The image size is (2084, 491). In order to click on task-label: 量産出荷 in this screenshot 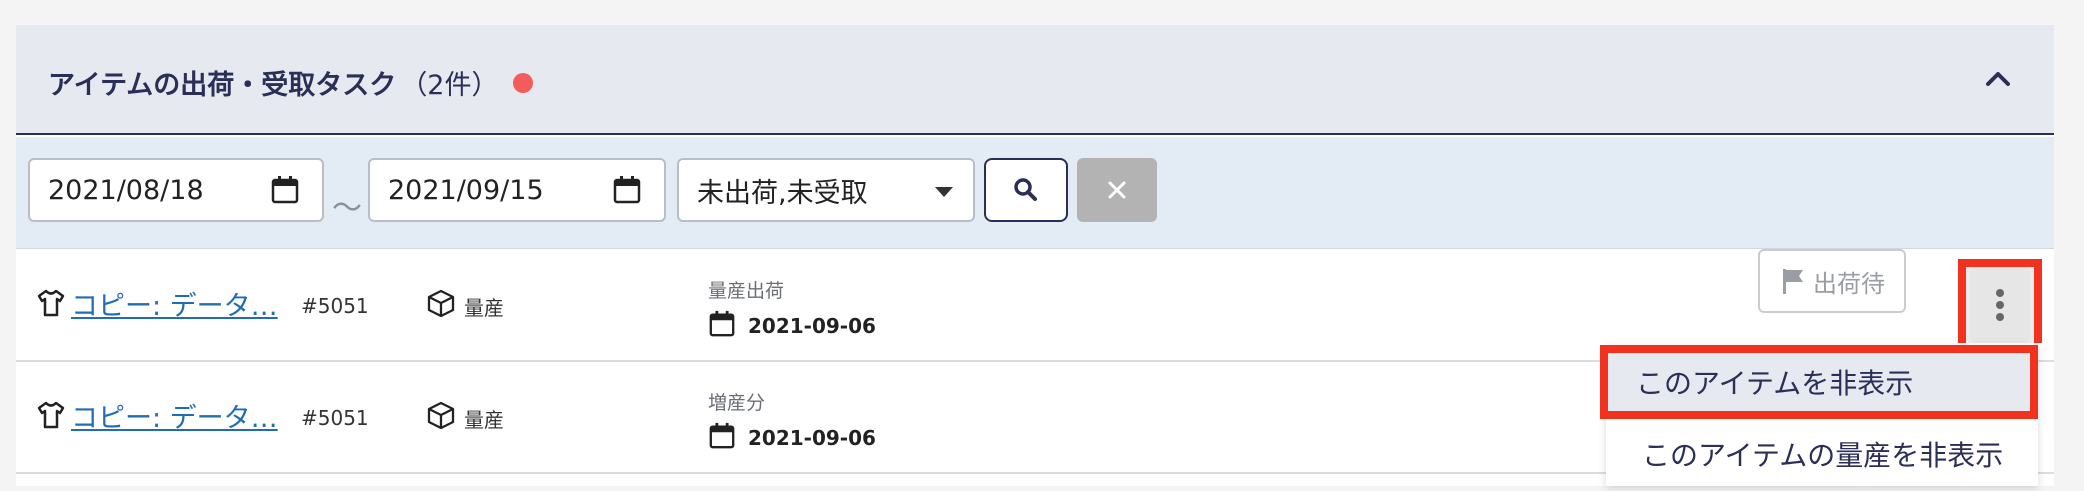, I will do `click(746, 291)`.